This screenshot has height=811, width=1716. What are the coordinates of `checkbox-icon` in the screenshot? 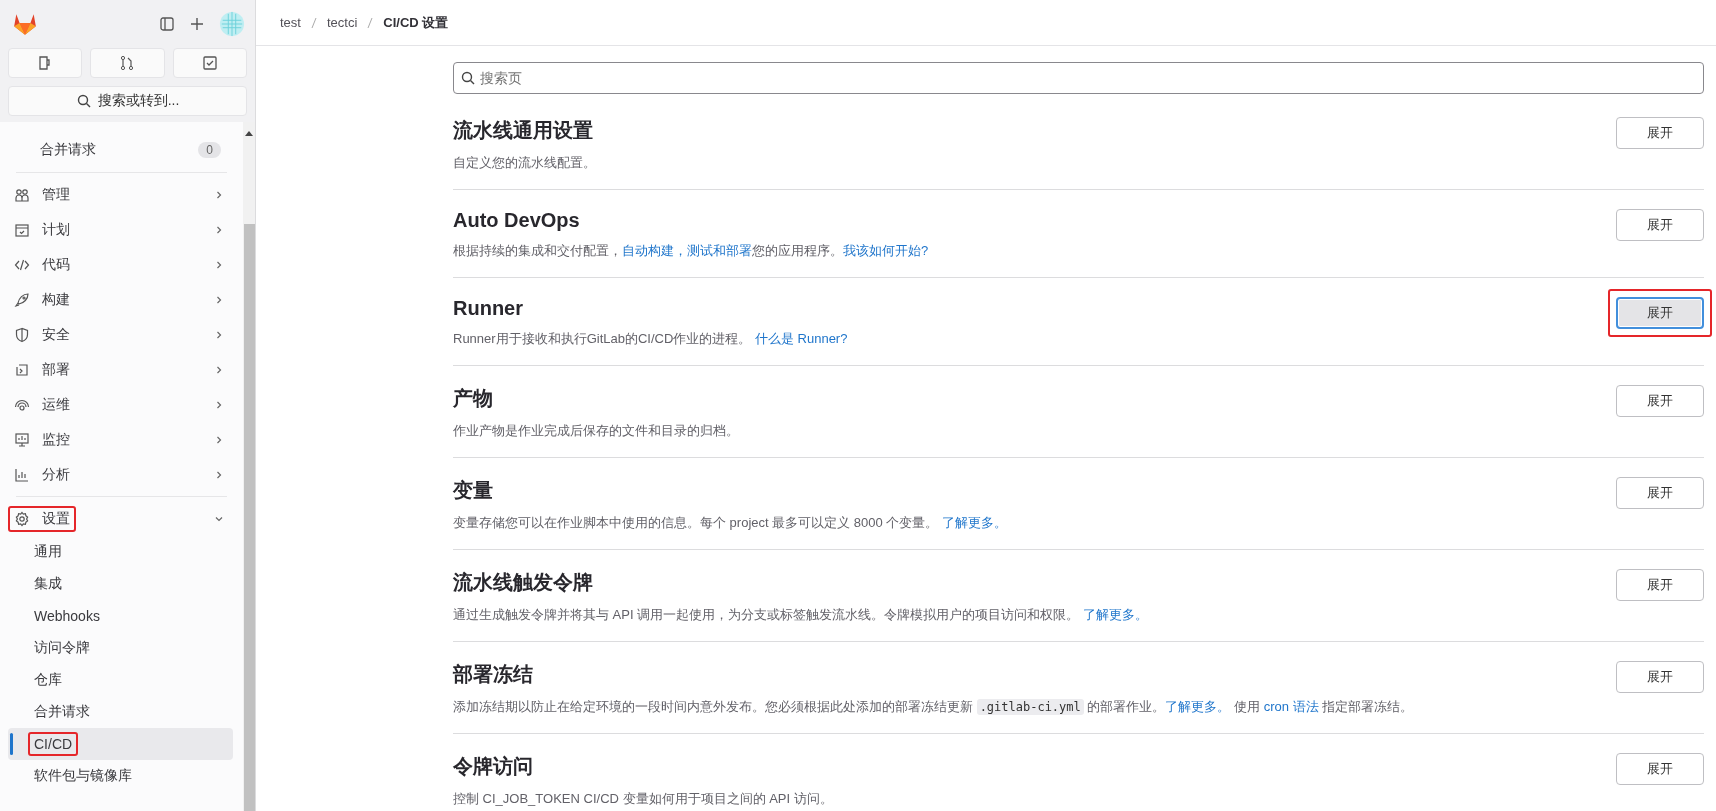 It's located at (209, 63).